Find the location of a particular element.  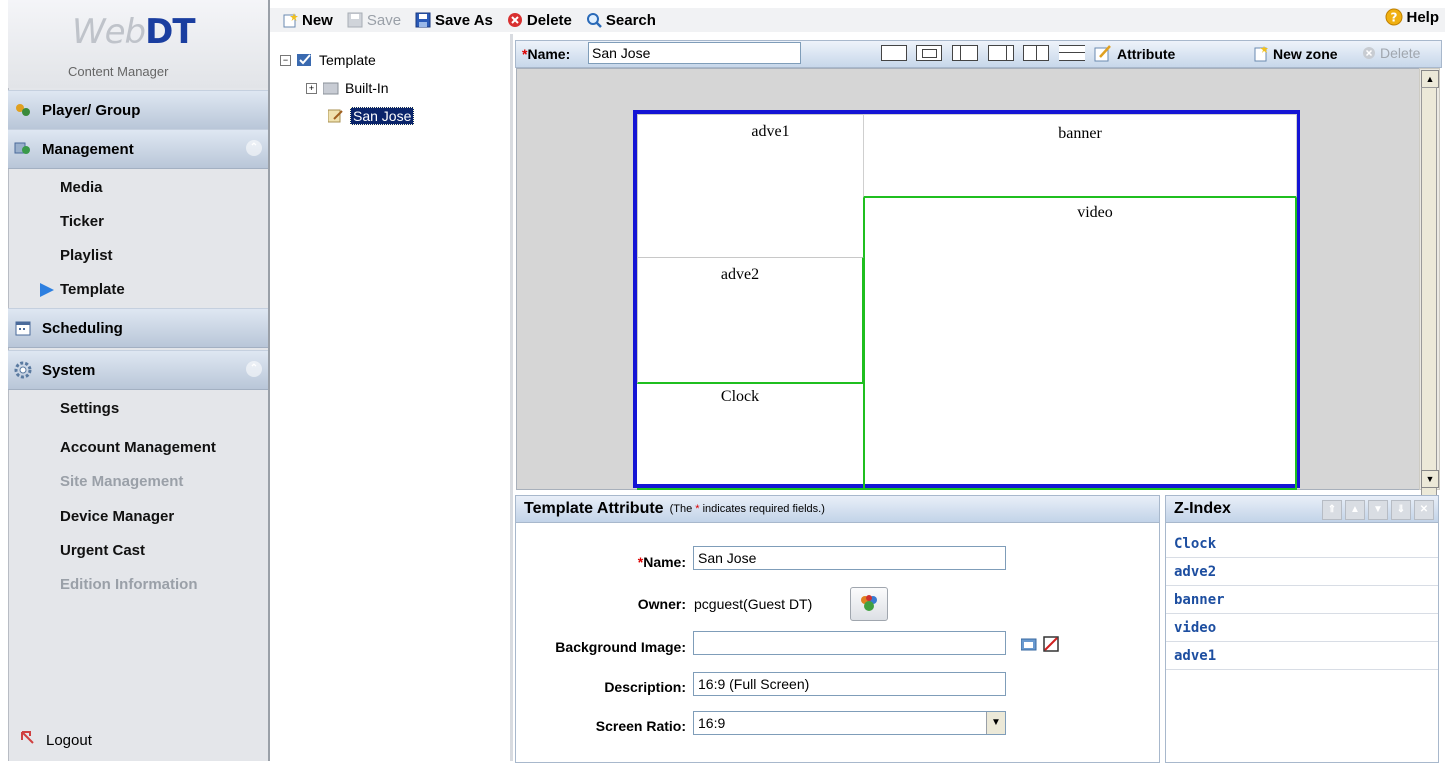

help-button: ? Help is located at coordinates (1412, 17).